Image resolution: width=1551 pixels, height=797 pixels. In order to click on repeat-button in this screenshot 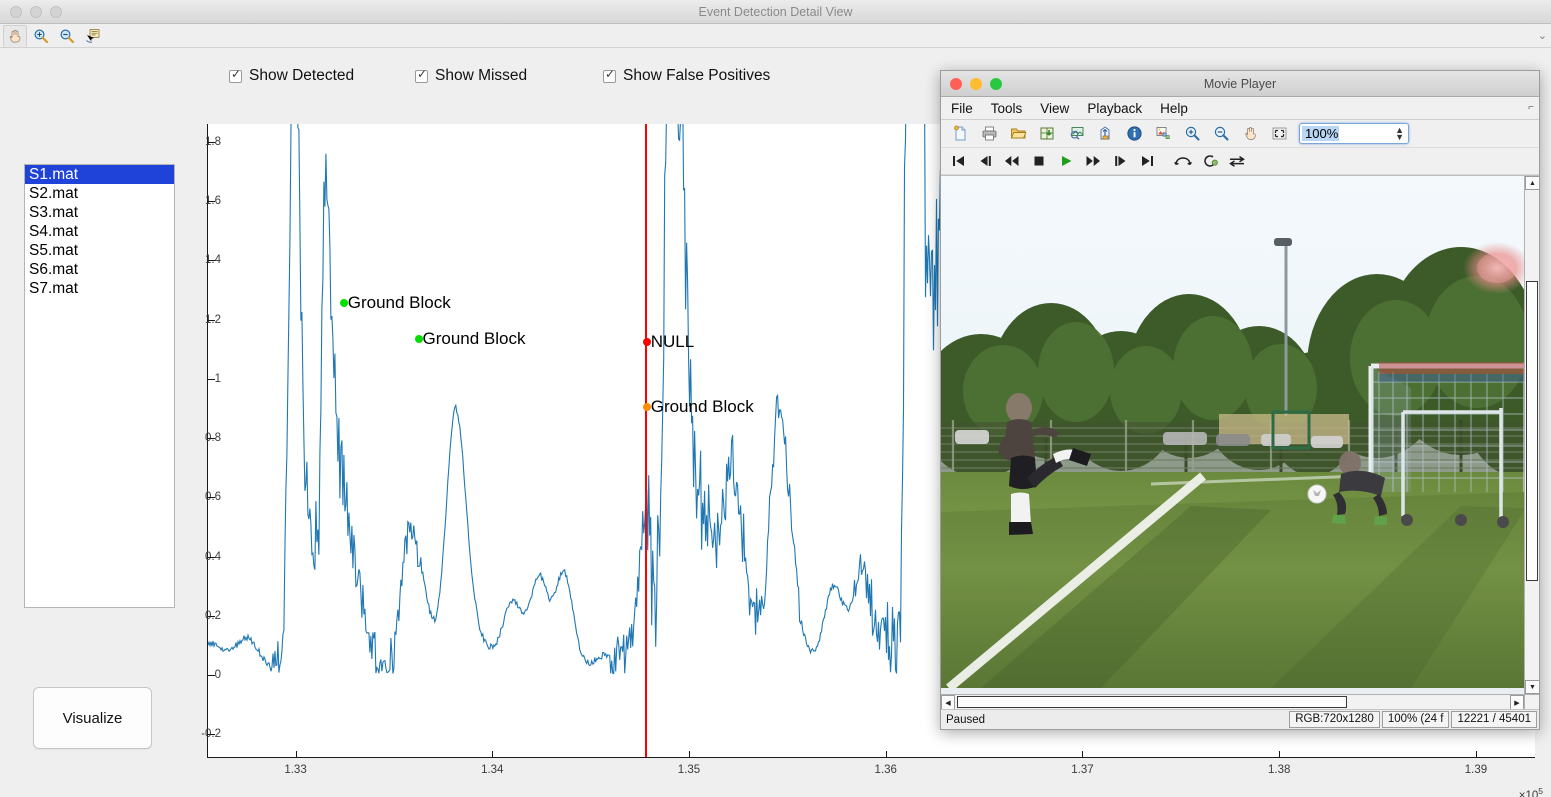, I will do `click(1210, 161)`.